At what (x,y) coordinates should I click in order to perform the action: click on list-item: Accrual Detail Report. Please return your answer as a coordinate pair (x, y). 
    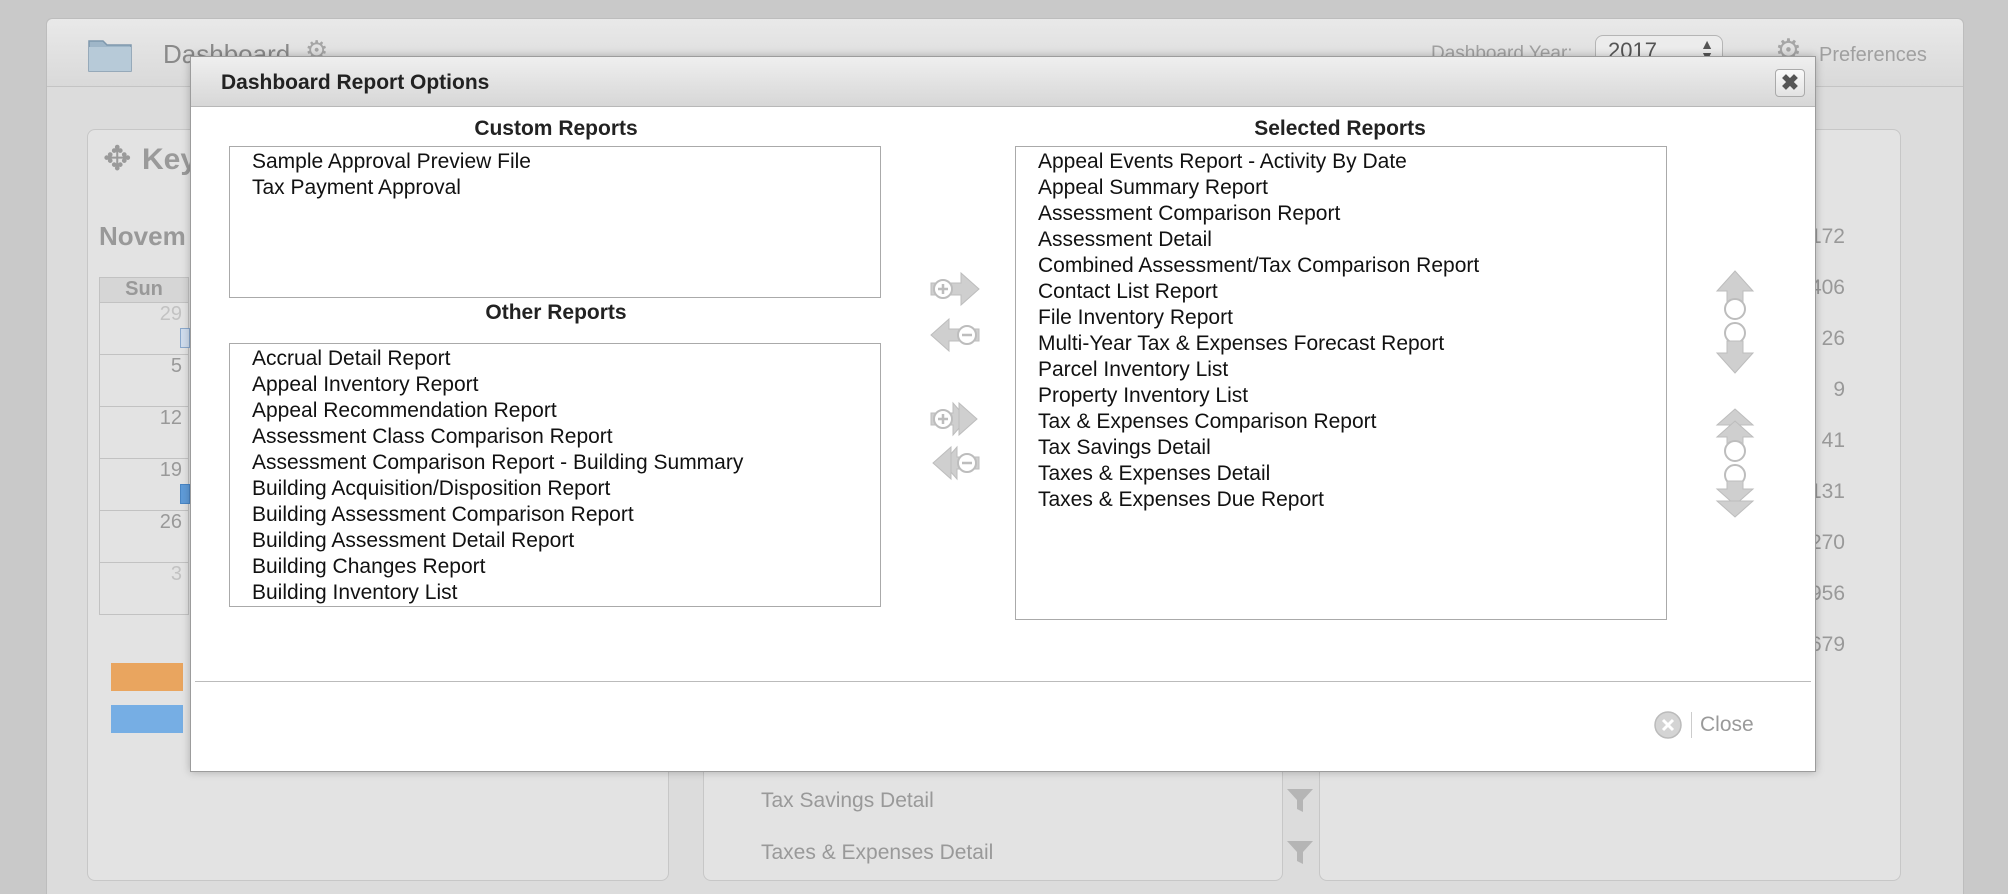
    Looking at the image, I should click on (566, 359).